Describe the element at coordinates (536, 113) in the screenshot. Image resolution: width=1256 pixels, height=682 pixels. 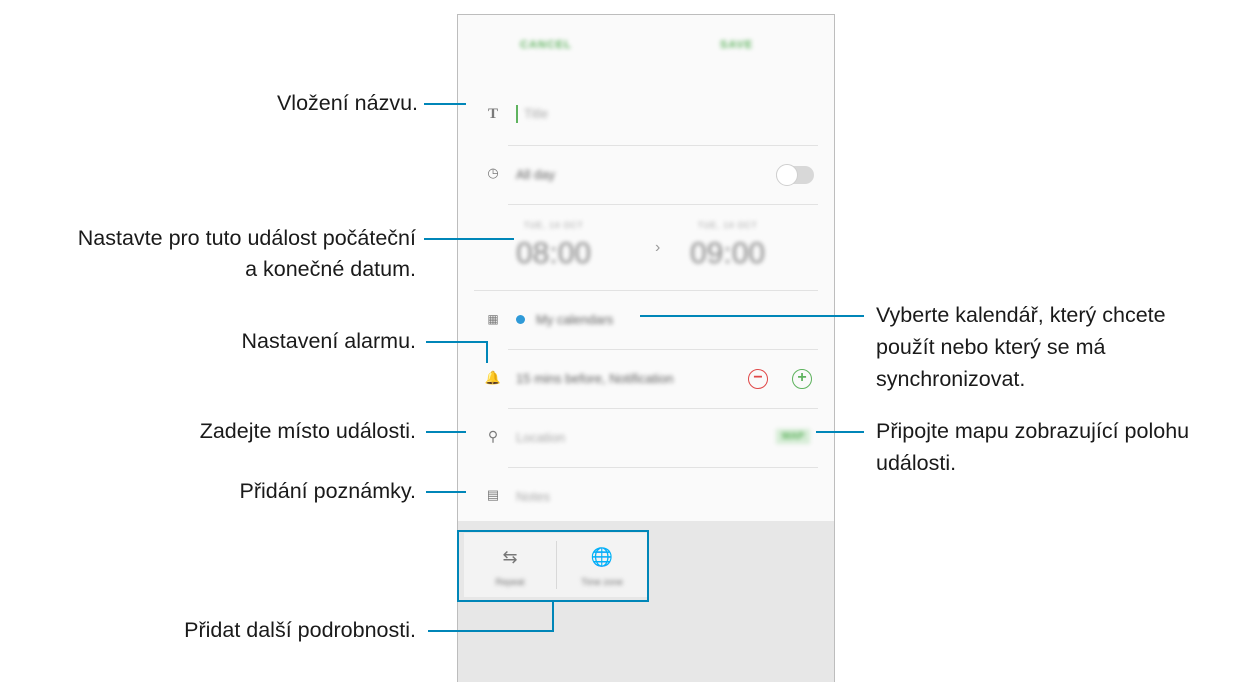
I see `title-input: Title` at that location.